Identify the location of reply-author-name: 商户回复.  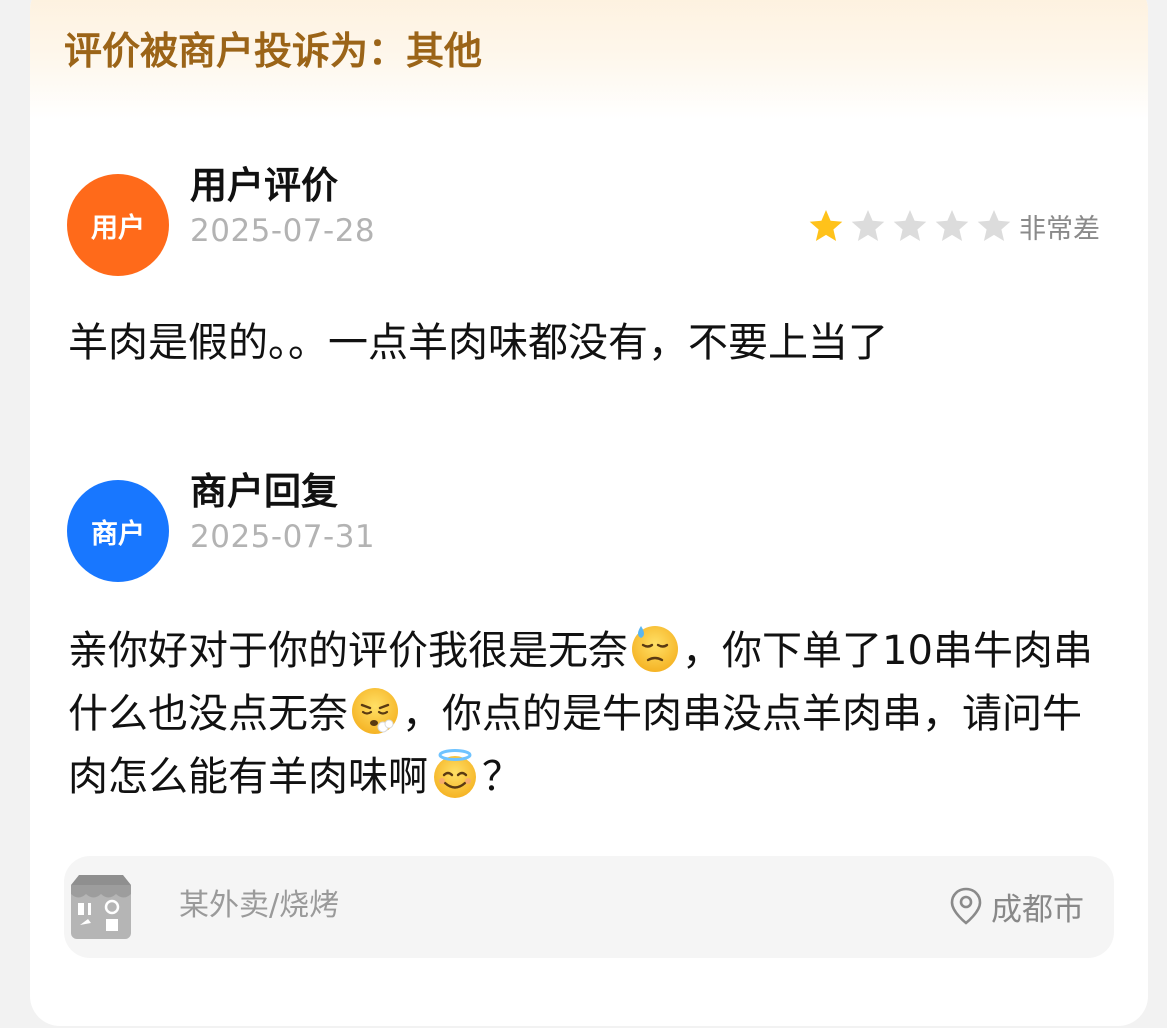
(264, 491).